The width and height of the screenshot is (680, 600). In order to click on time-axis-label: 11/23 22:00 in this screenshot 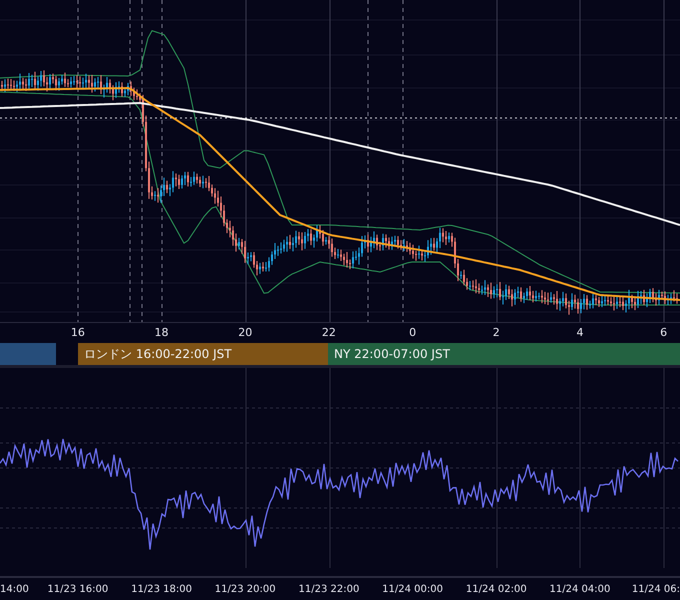, I will do `click(328, 589)`.